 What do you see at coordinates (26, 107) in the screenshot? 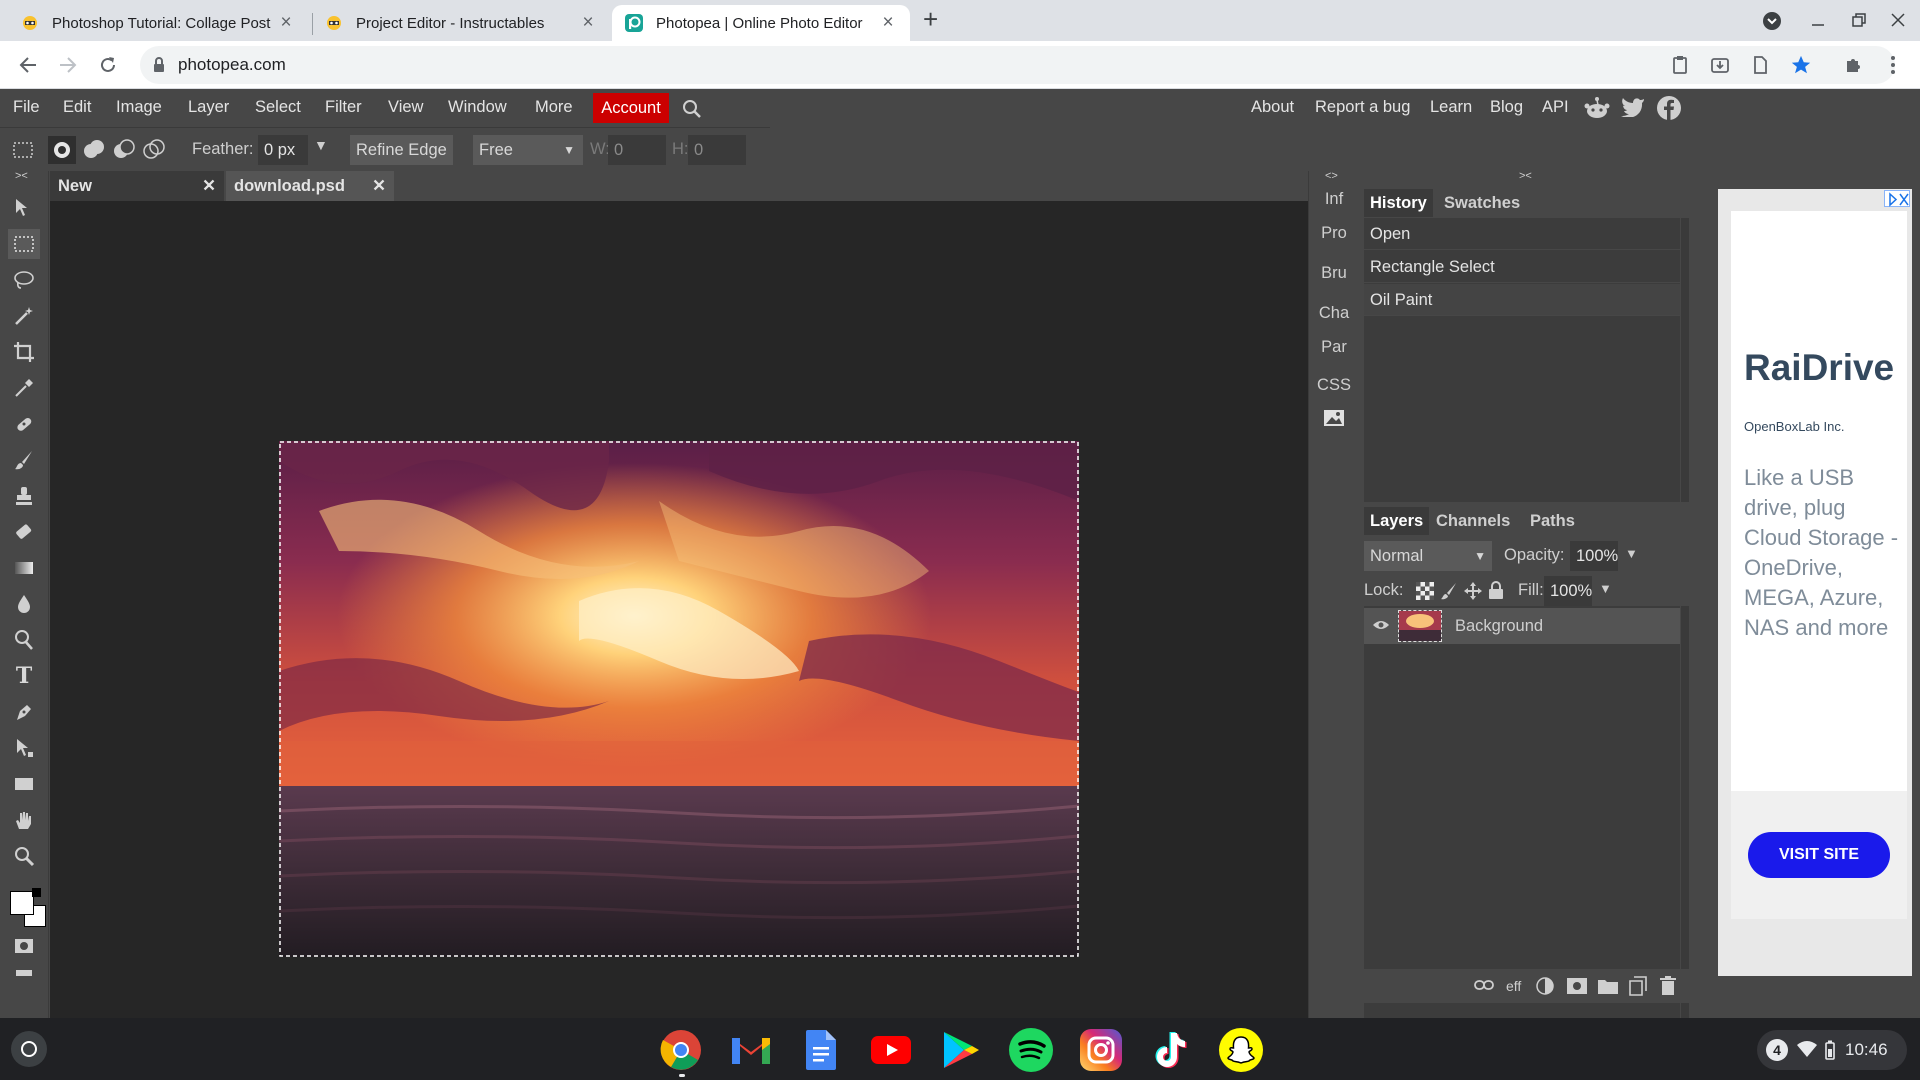
I see `menu-file: File` at bounding box center [26, 107].